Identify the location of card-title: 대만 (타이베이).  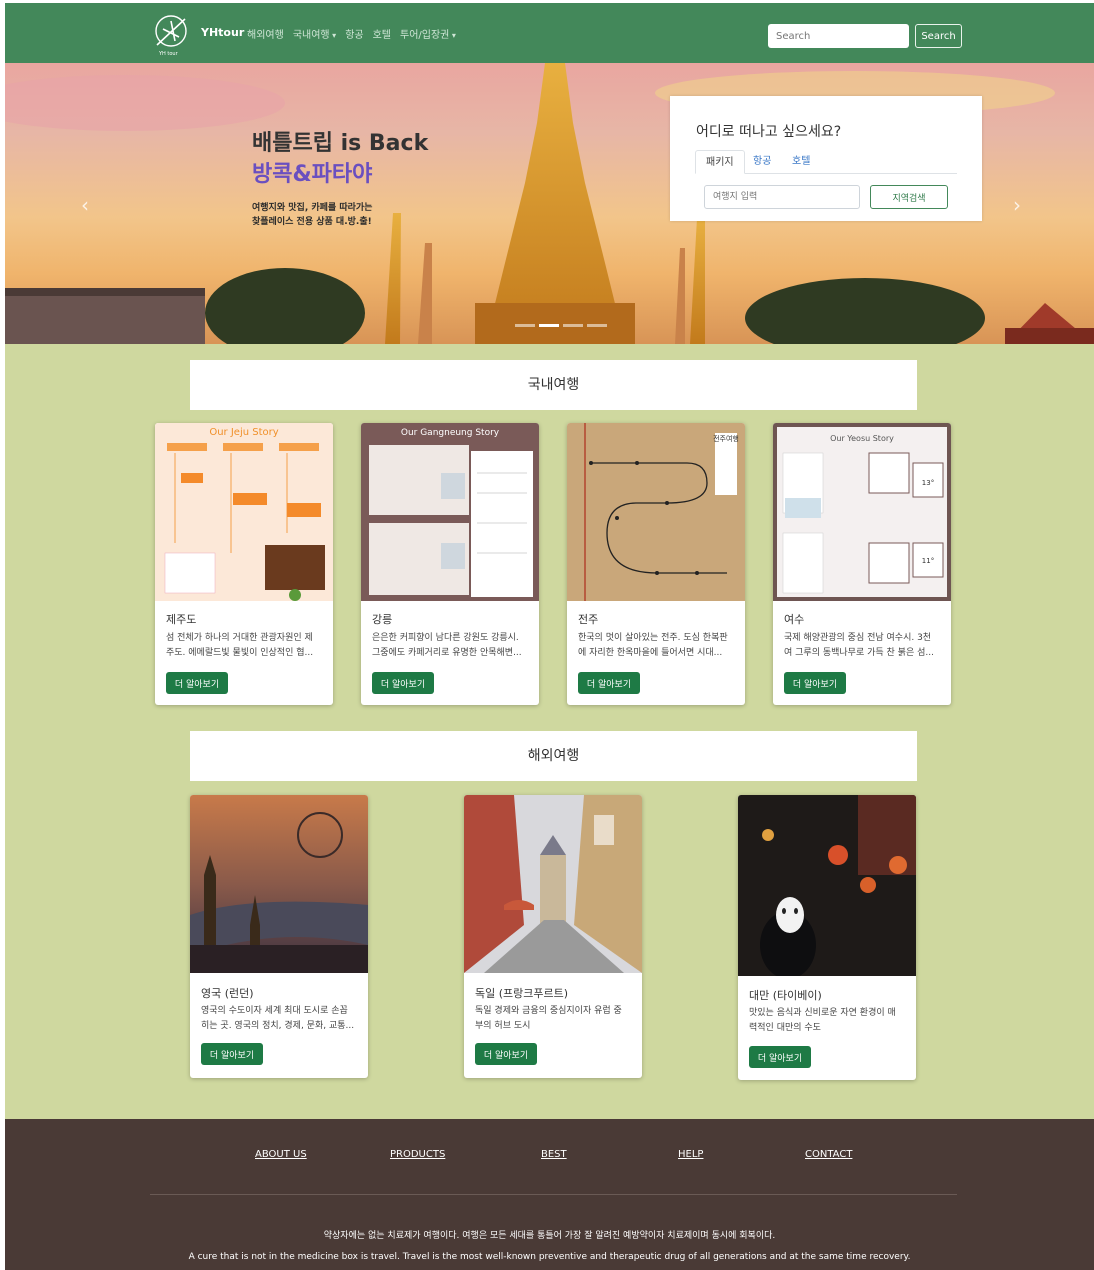
(785, 995).